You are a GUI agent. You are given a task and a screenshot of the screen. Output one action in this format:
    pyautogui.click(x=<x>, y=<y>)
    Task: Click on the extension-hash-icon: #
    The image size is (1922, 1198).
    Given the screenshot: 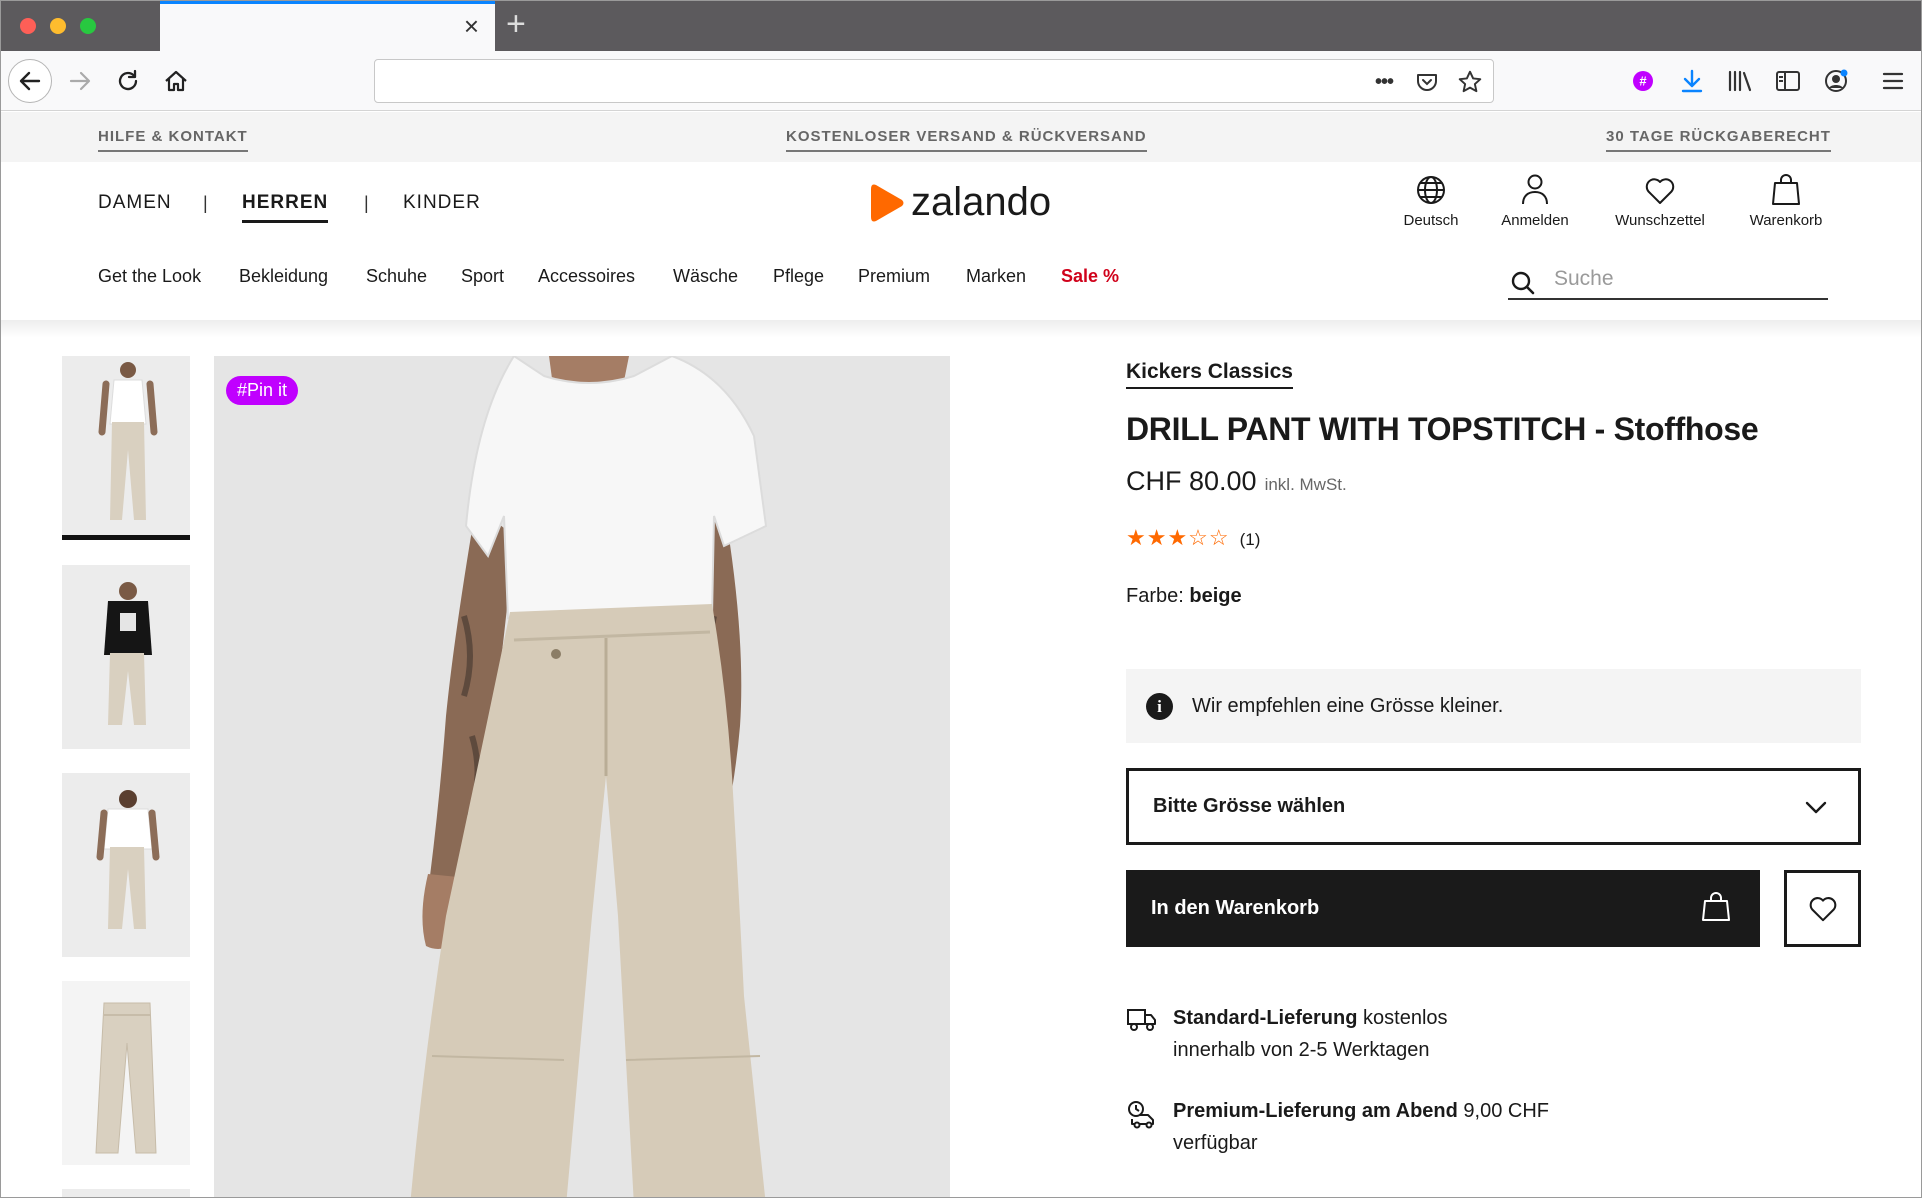 What is the action you would take?
    pyautogui.click(x=1643, y=81)
    